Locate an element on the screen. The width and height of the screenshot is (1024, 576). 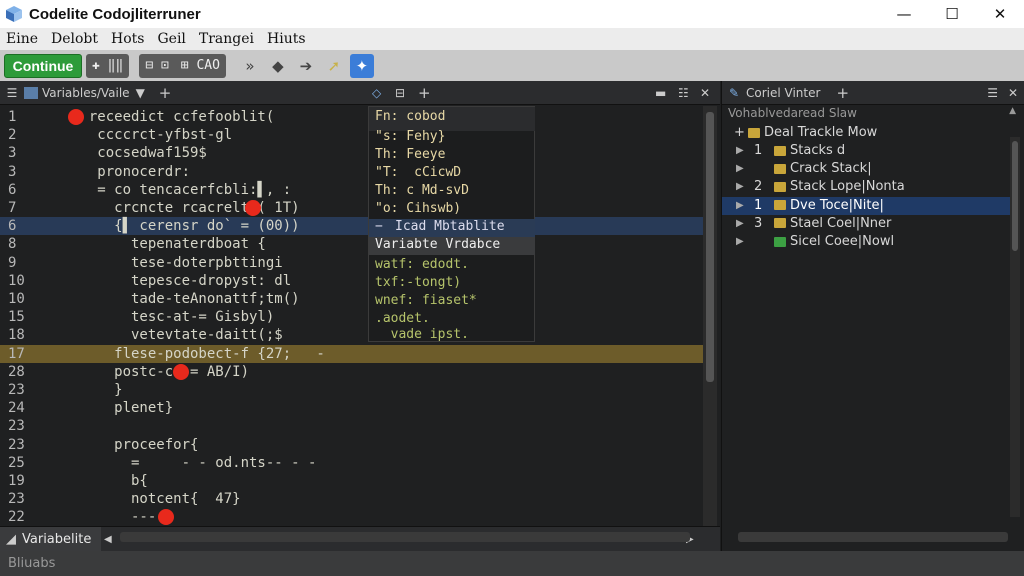
line-number: 25 is located at coordinates (20, 463).